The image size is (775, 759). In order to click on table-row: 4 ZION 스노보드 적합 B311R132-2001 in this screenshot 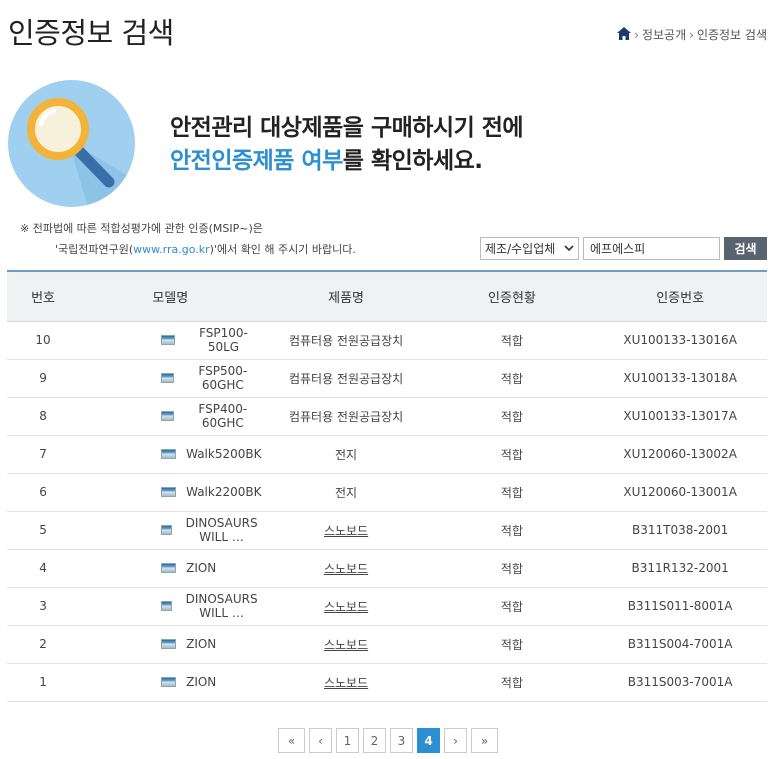, I will do `click(387, 568)`.